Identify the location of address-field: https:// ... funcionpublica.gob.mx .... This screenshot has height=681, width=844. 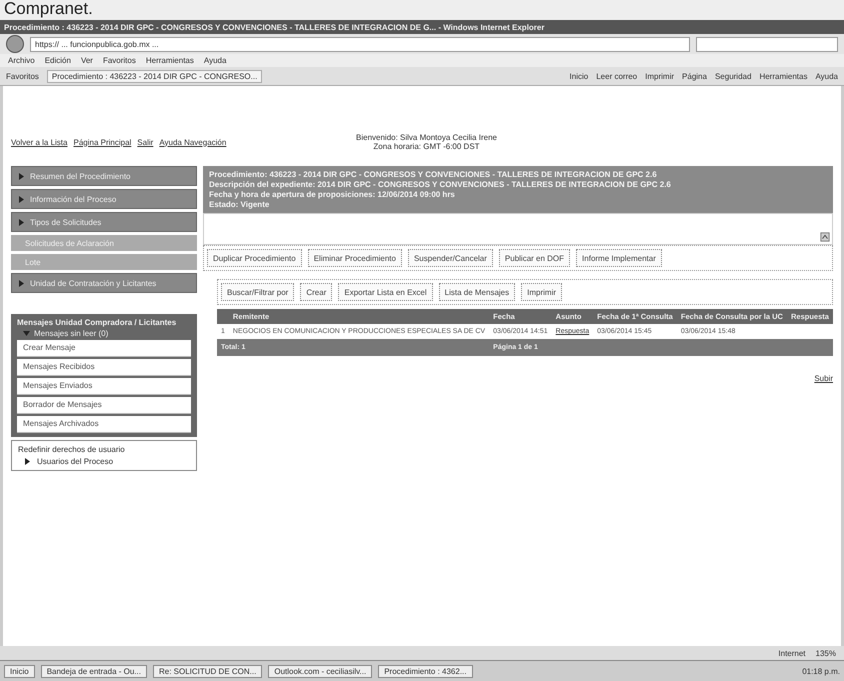
(360, 44).